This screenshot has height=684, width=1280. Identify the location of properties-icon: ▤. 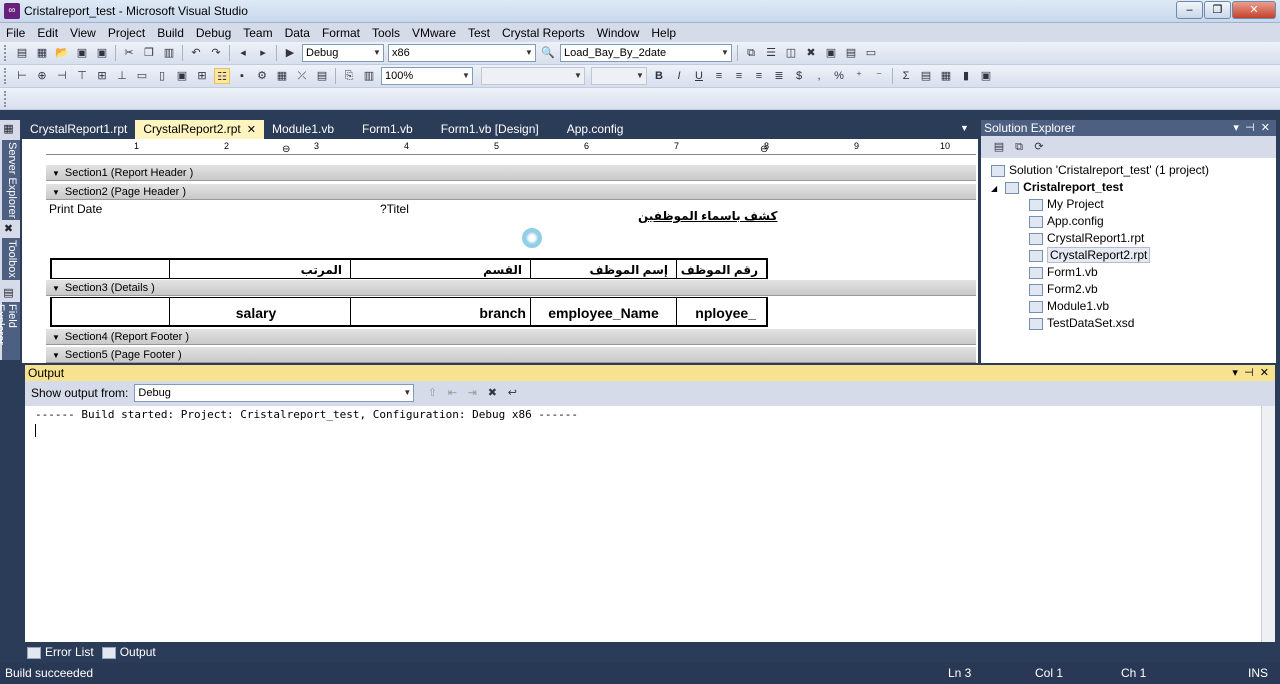
(999, 147).